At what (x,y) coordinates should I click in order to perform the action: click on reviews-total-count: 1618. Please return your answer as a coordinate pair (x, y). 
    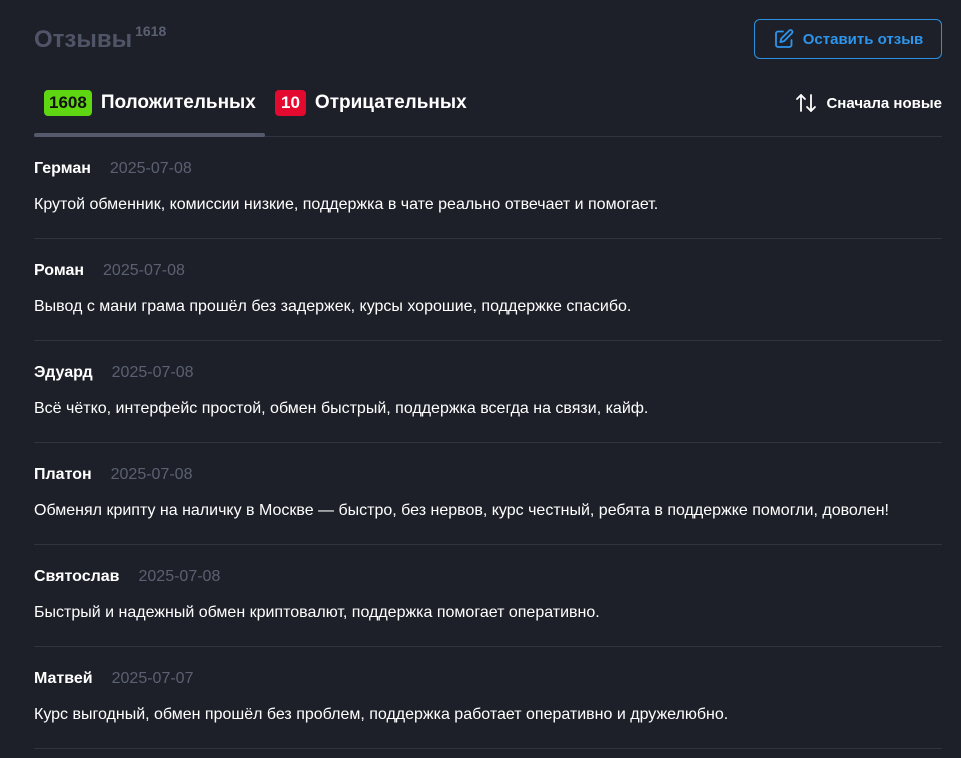
    Looking at the image, I should click on (151, 31).